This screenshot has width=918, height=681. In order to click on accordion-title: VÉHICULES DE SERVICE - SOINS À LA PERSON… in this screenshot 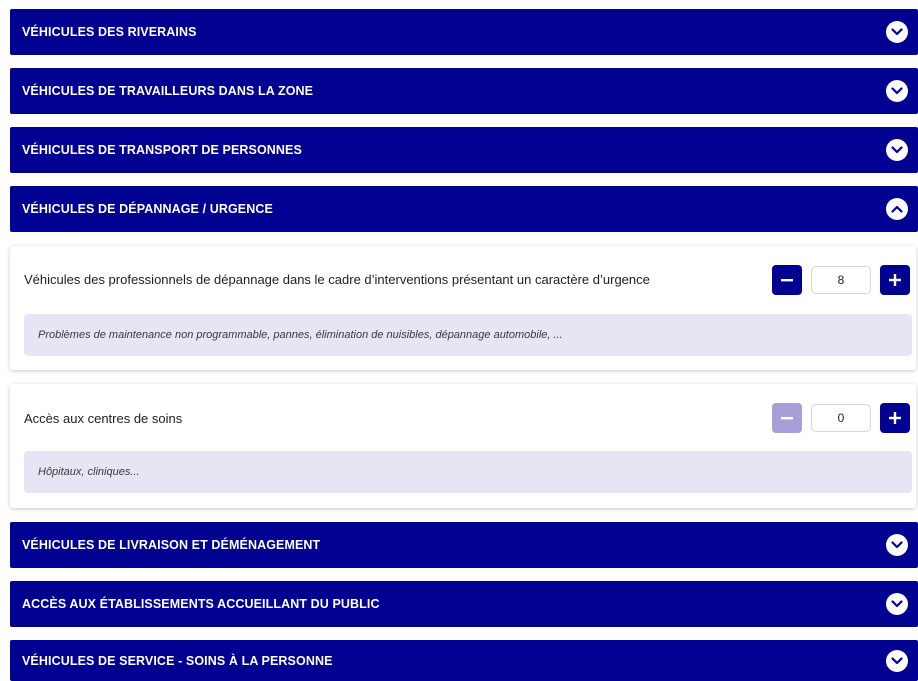, I will do `click(177, 660)`.